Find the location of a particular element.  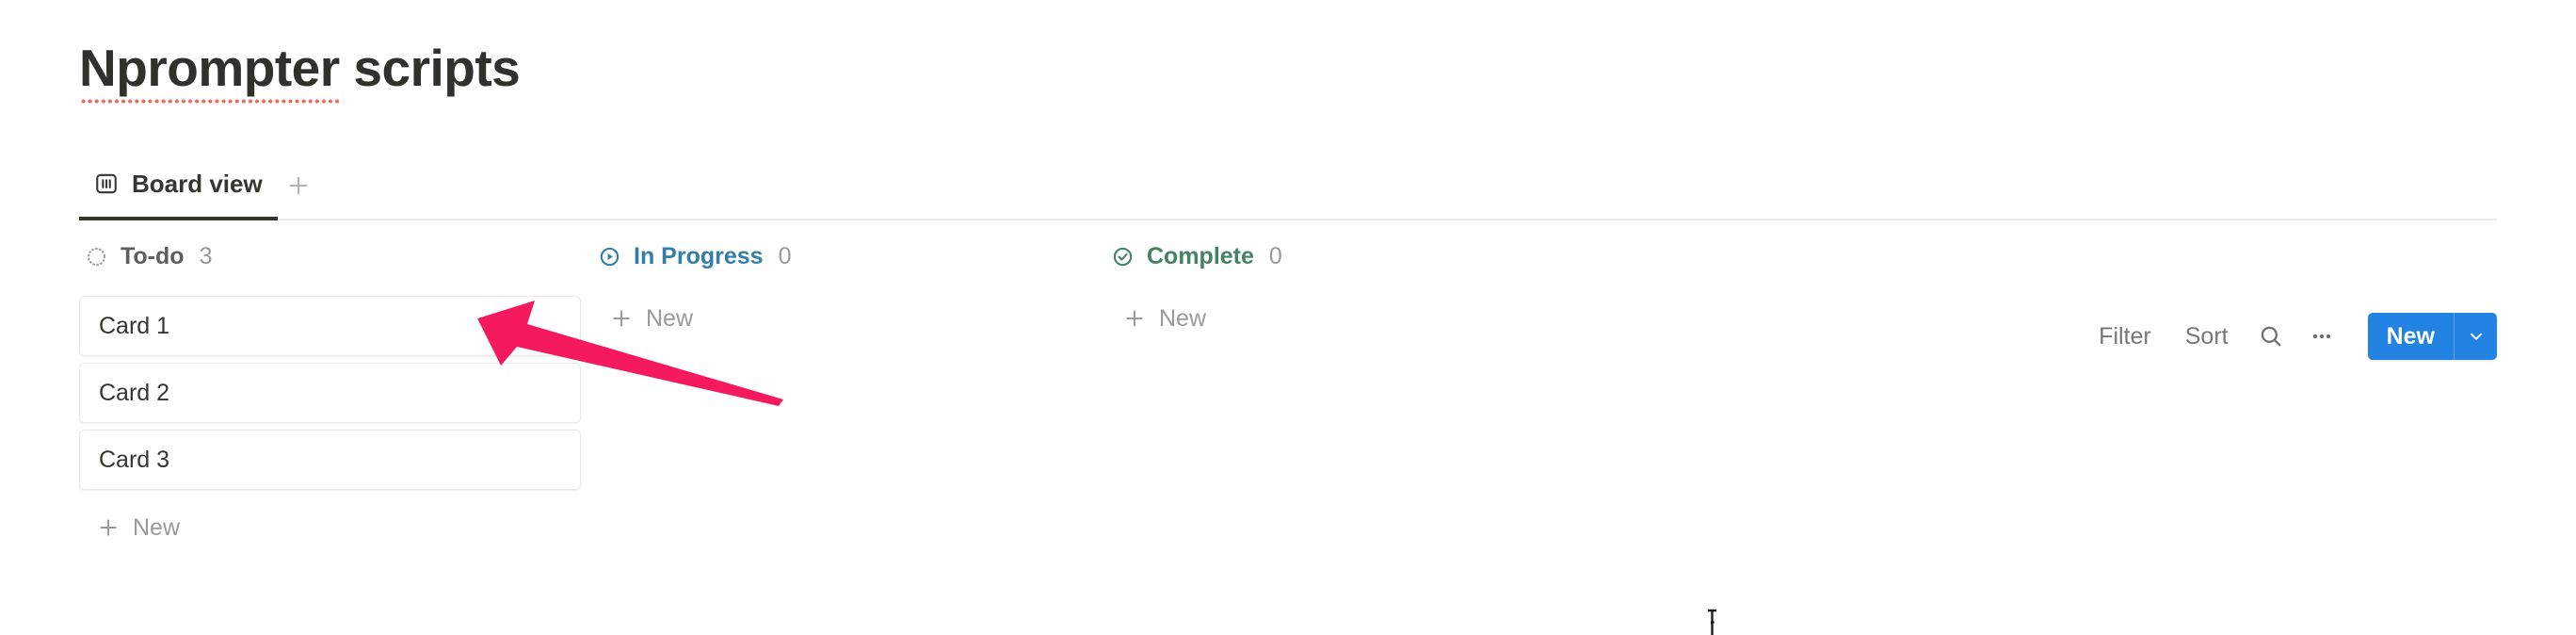

board-card: Card 3 is located at coordinates (330, 460).